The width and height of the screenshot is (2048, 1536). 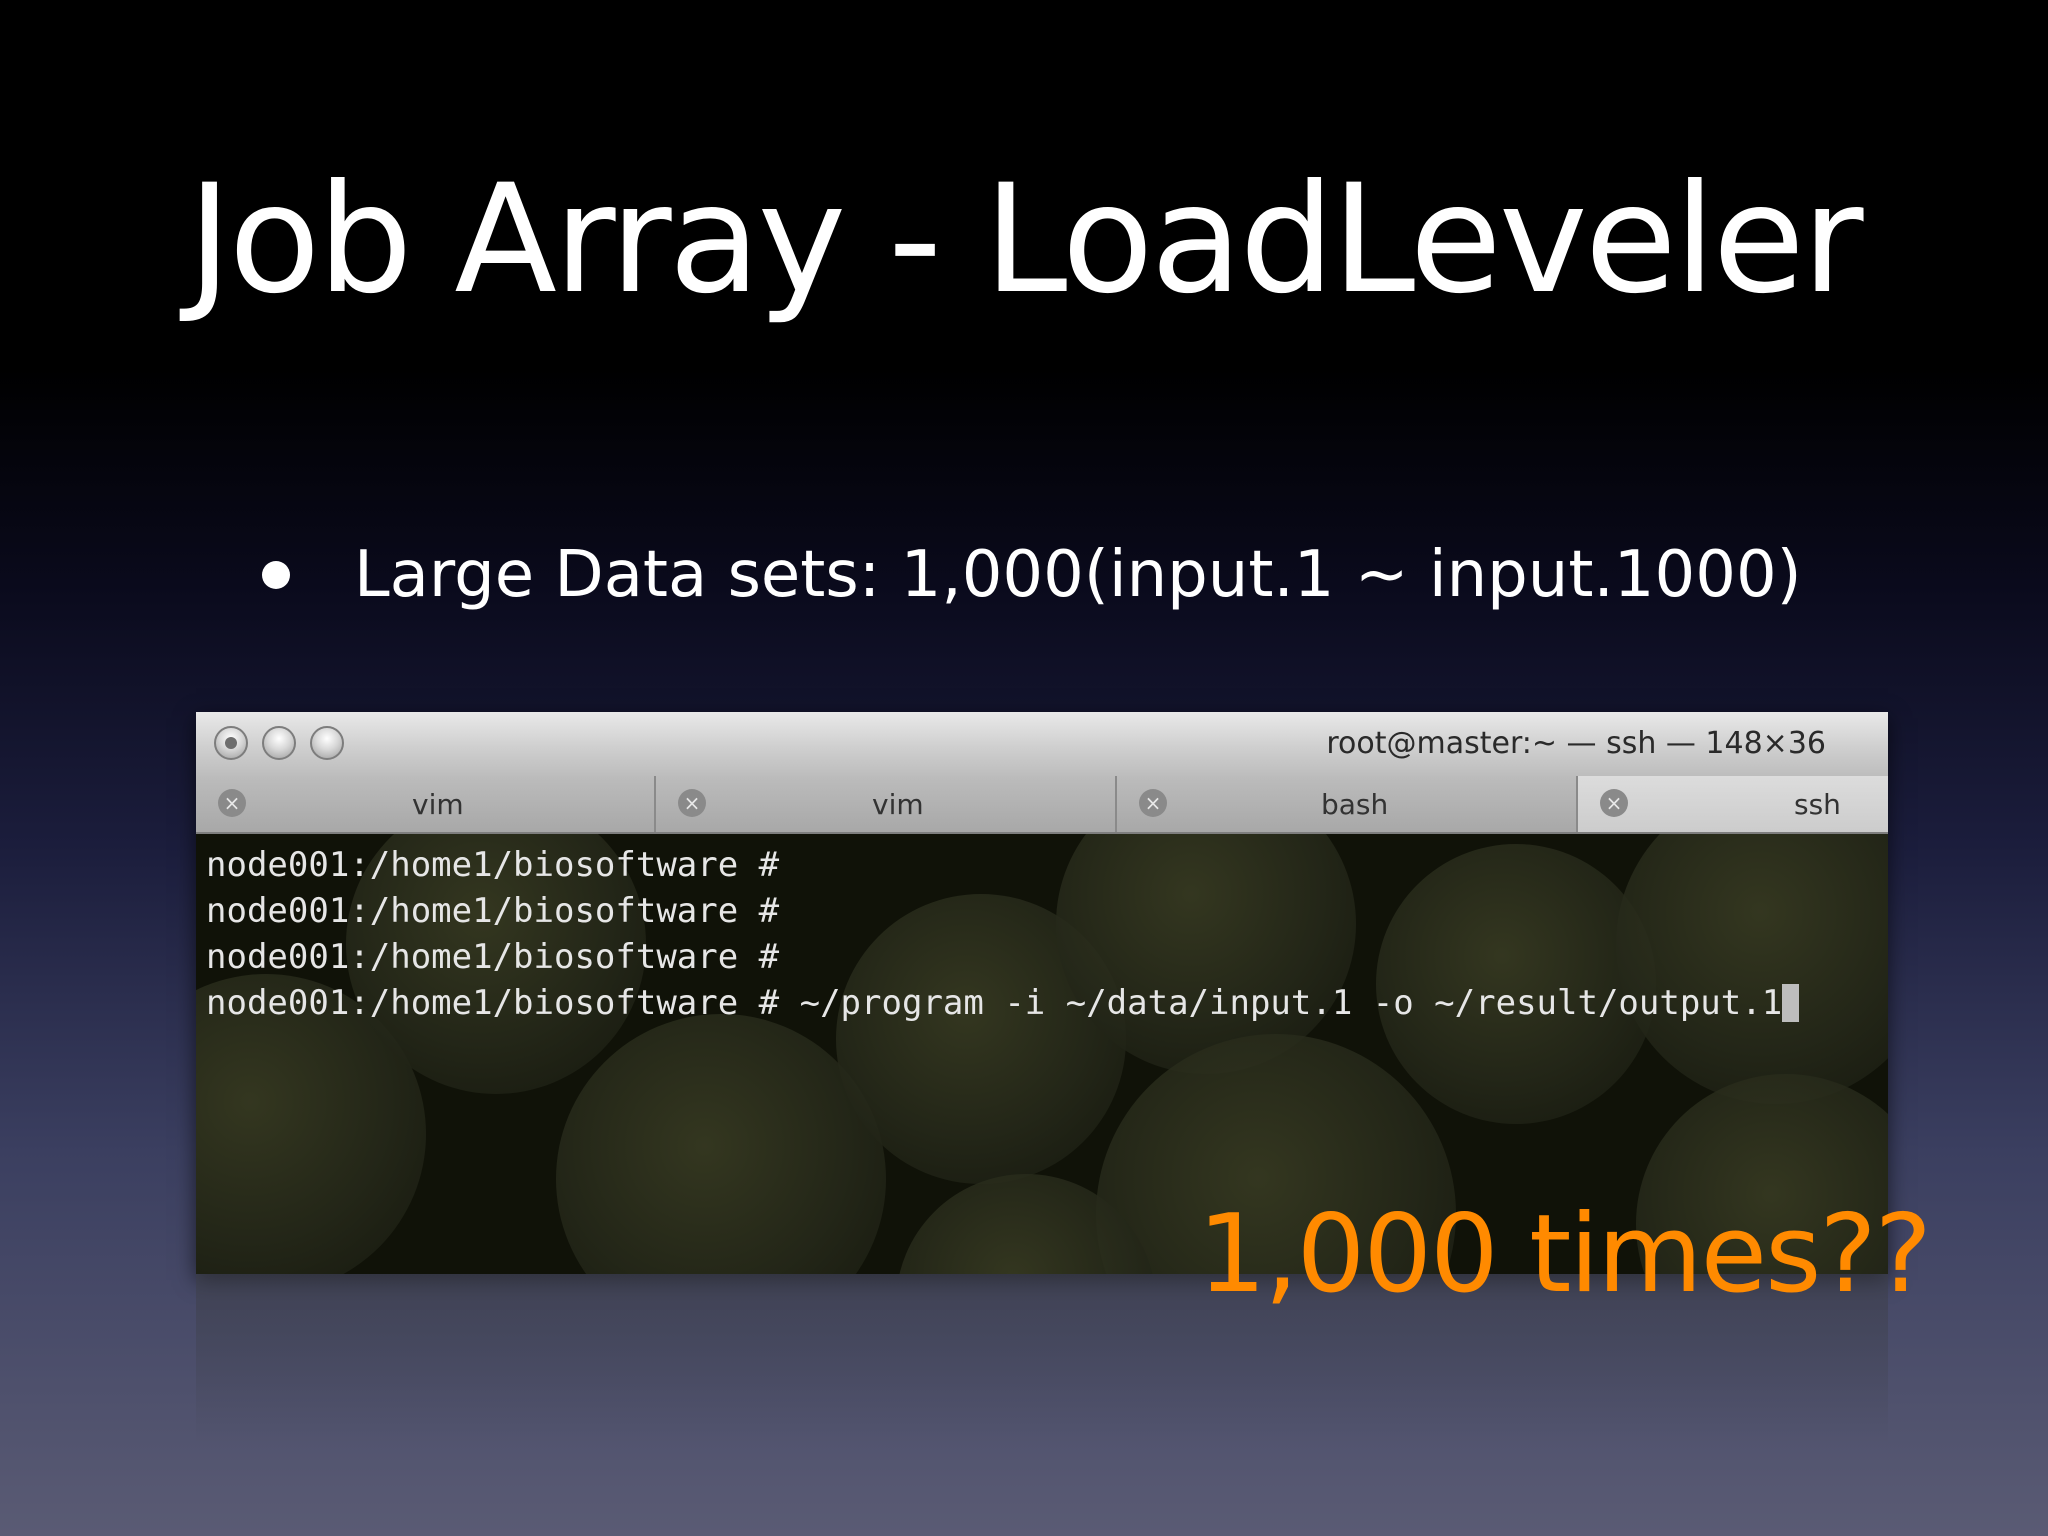 I want to click on tab-bash: × bash, so click(x=1347, y=804).